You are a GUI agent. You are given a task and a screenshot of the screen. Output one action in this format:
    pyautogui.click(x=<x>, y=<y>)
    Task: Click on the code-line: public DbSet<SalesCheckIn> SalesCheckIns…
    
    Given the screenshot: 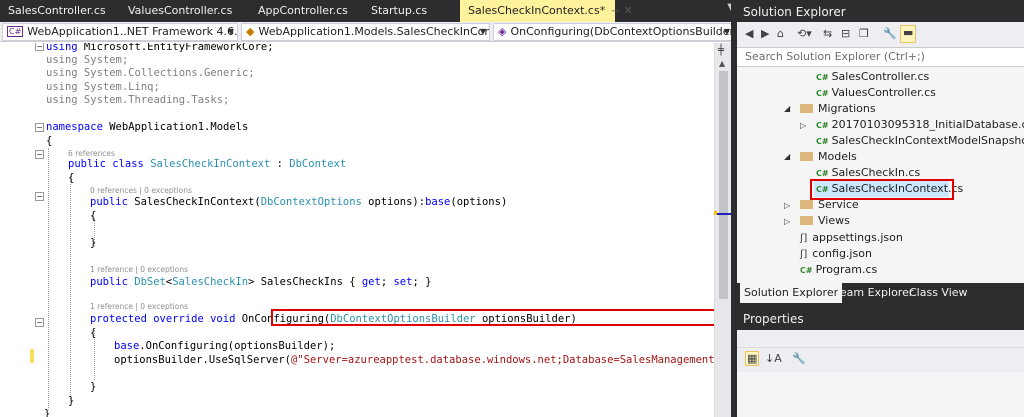 What is the action you would take?
    pyautogui.click(x=260, y=282)
    